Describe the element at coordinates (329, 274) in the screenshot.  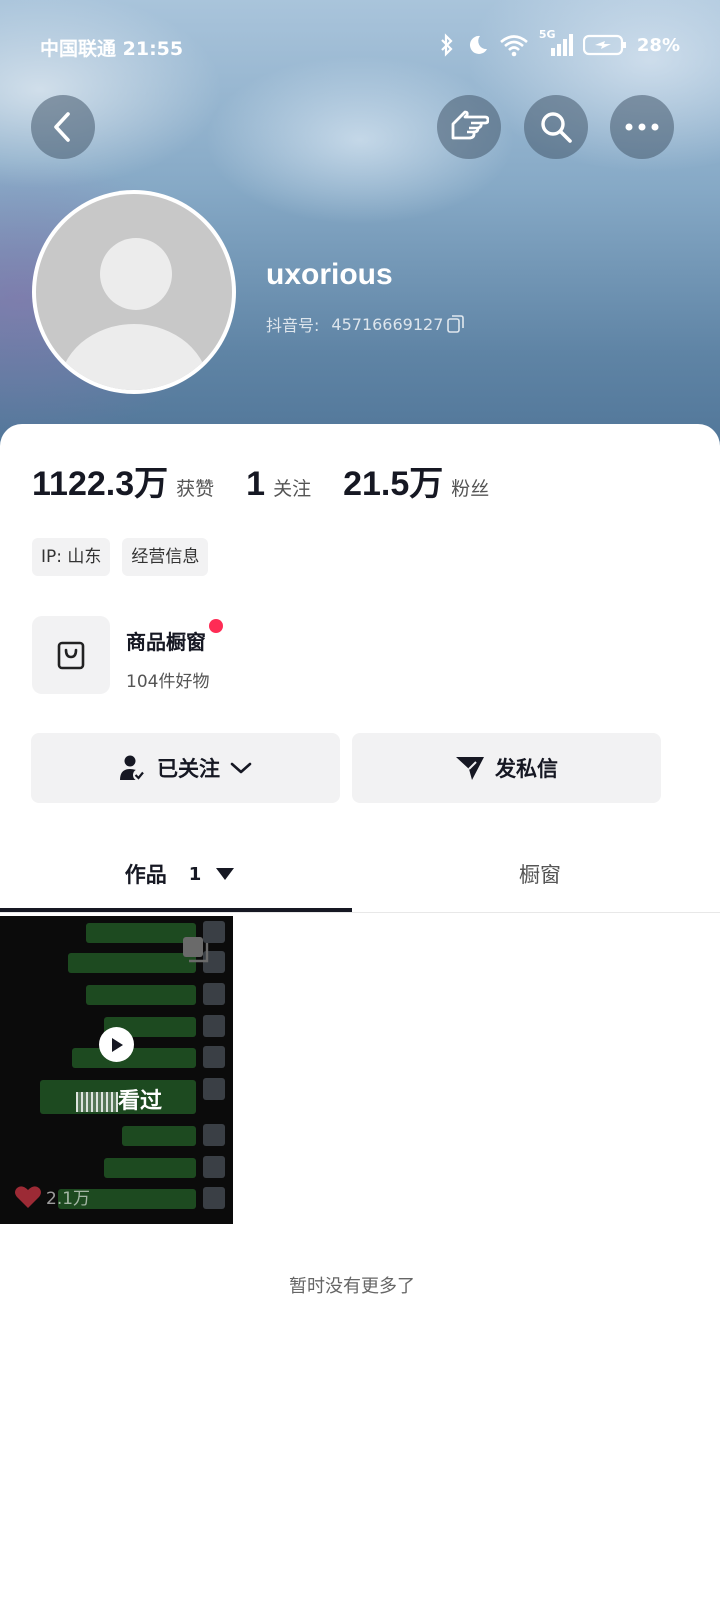
I see `nickname: uxorious` at that location.